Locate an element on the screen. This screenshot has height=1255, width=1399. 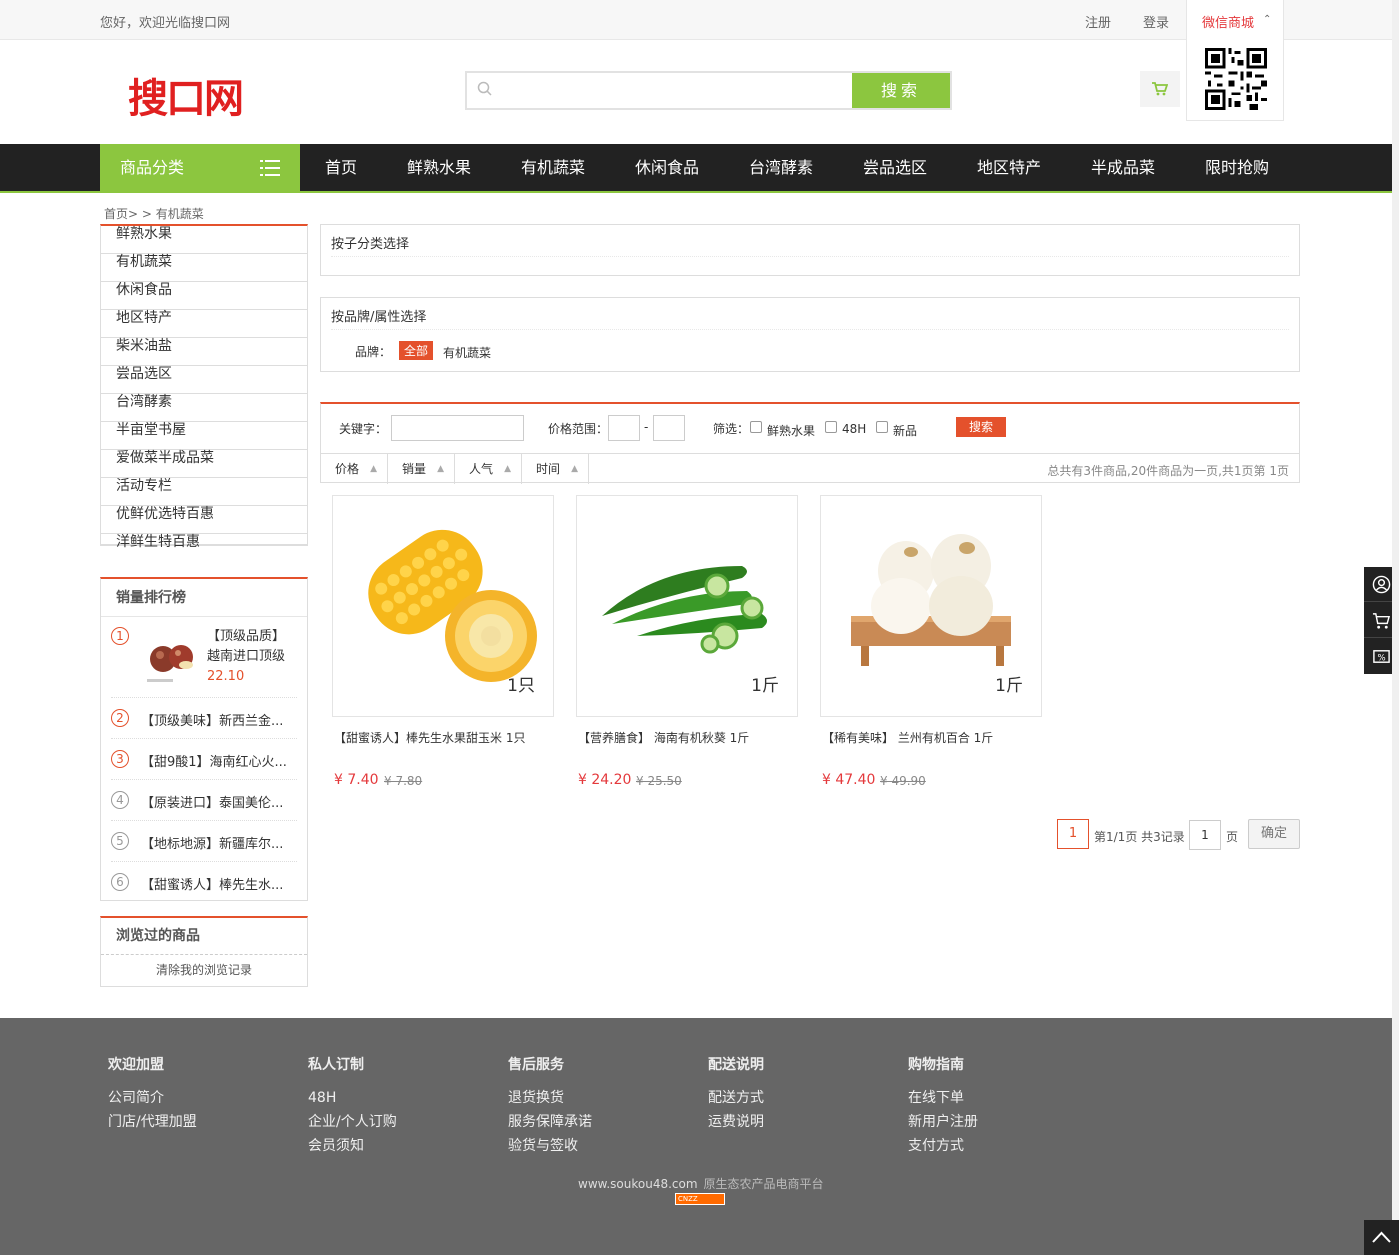
footer-link: 企业/个人订购 is located at coordinates (408, 1122).